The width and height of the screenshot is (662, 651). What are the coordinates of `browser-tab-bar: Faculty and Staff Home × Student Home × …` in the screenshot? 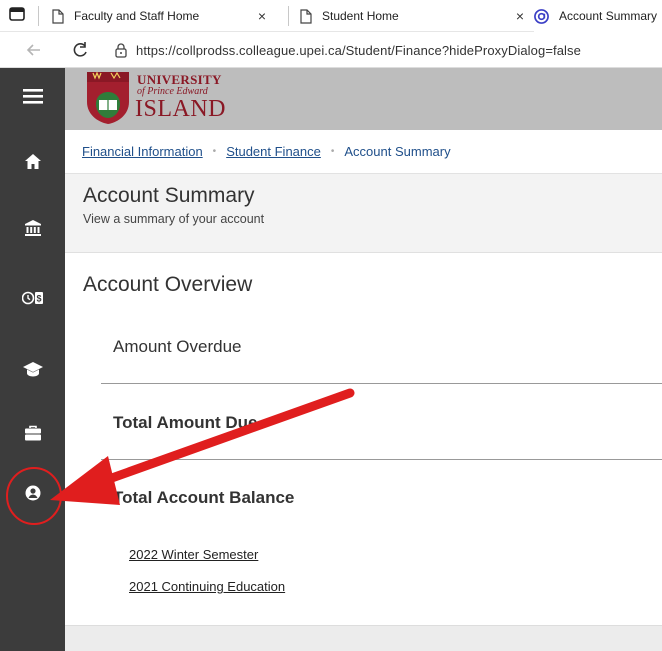 It's located at (331, 16).